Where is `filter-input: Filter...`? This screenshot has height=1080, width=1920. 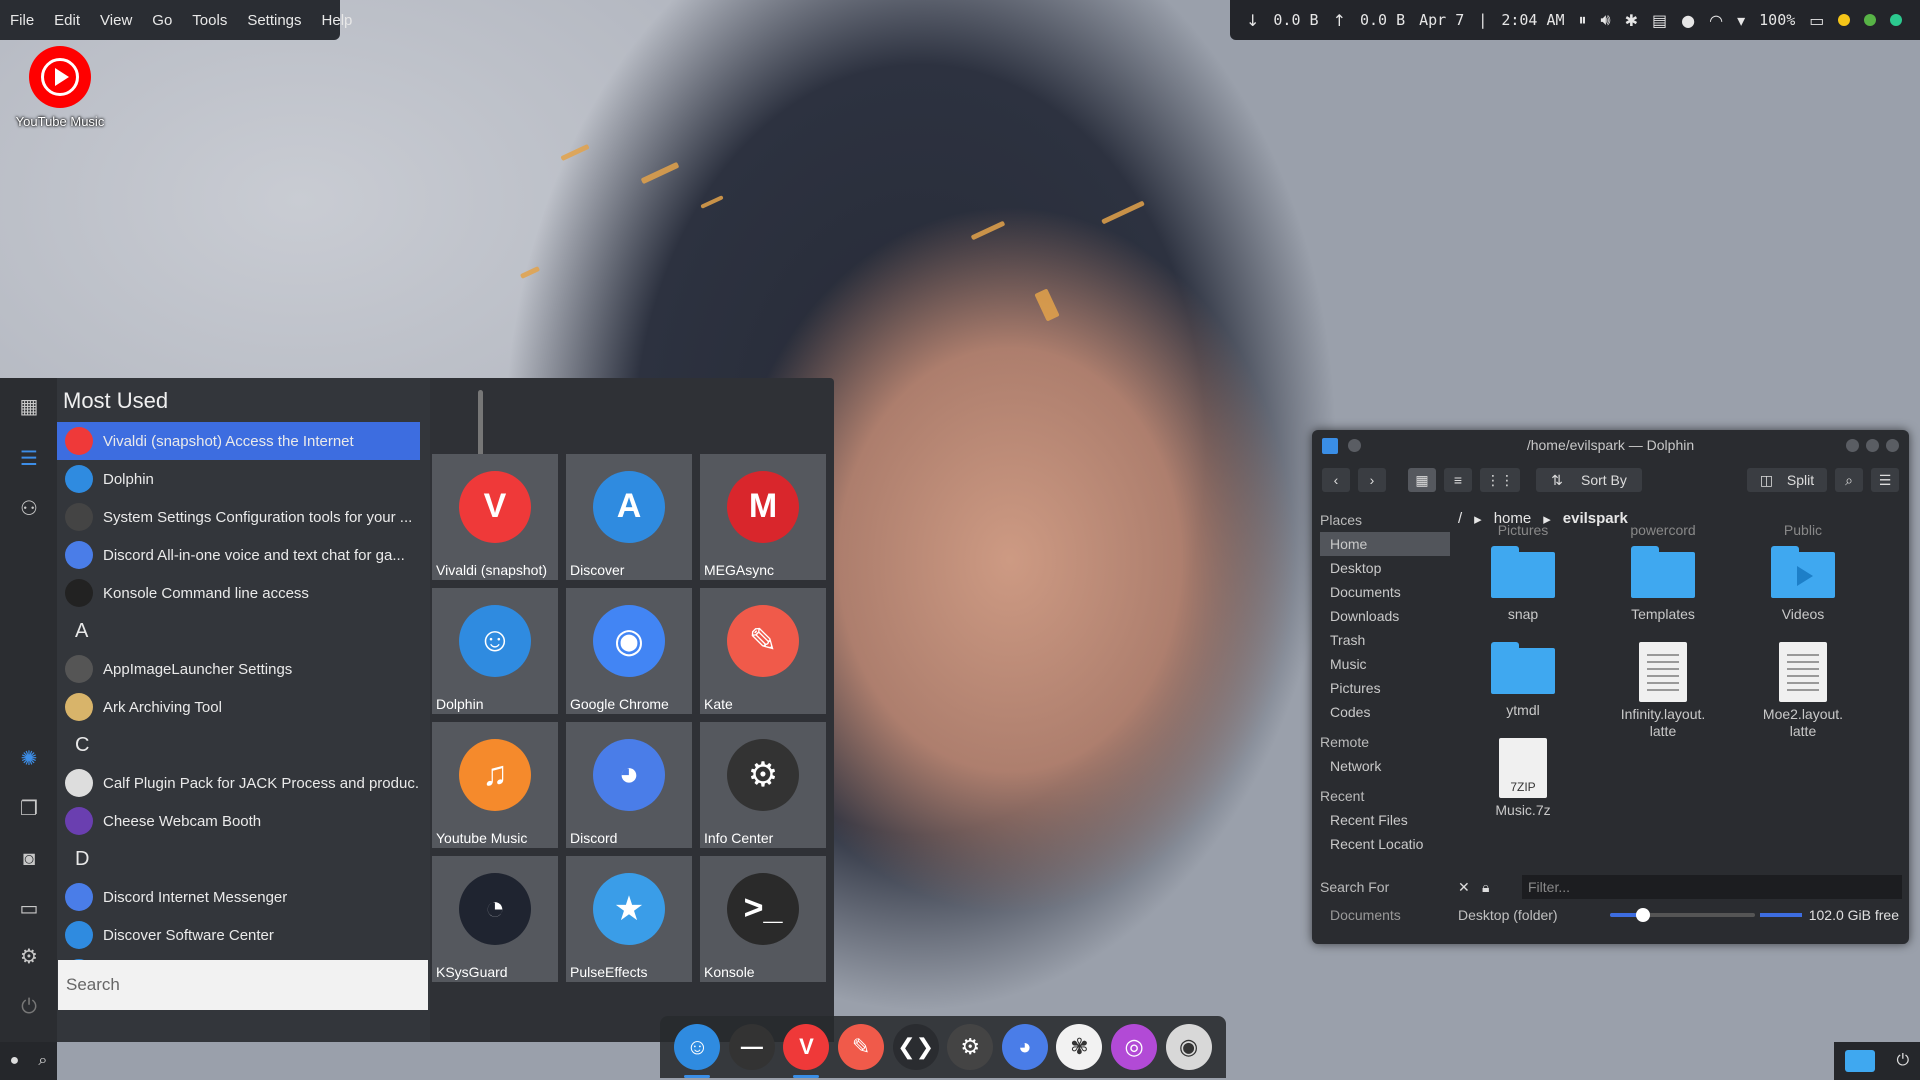 filter-input: Filter... is located at coordinates (1712, 887).